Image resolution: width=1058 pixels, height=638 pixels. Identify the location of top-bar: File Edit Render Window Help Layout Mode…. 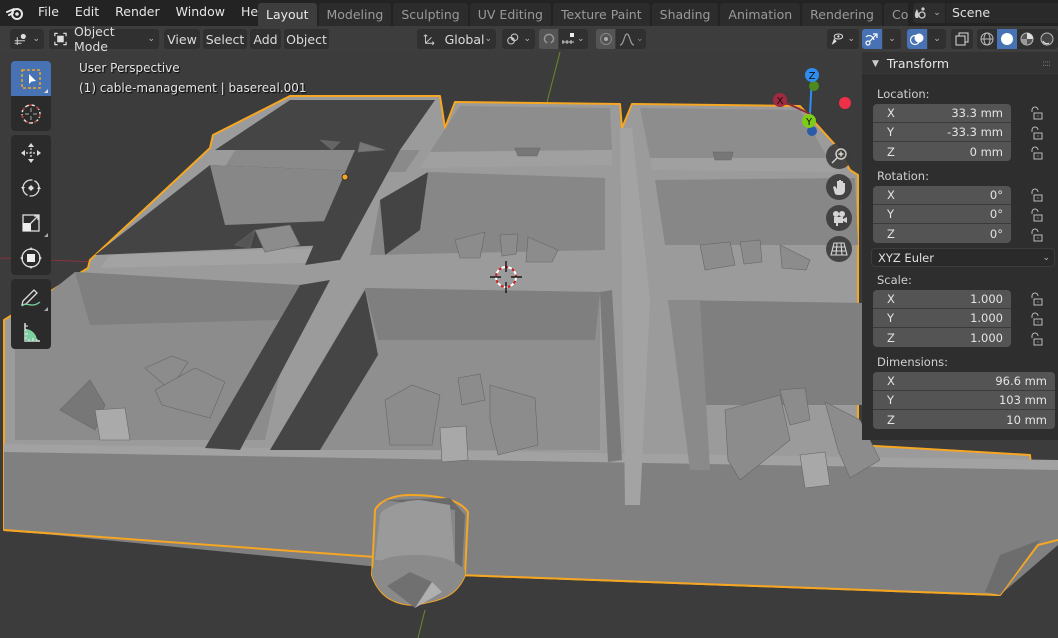
(529, 13).